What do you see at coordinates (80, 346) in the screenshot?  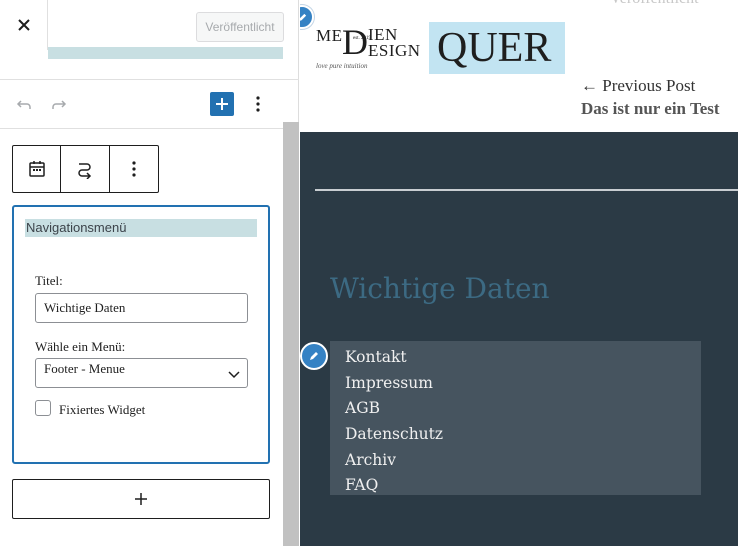 I see `menu-select-label: Wähle ein Menü:` at bounding box center [80, 346].